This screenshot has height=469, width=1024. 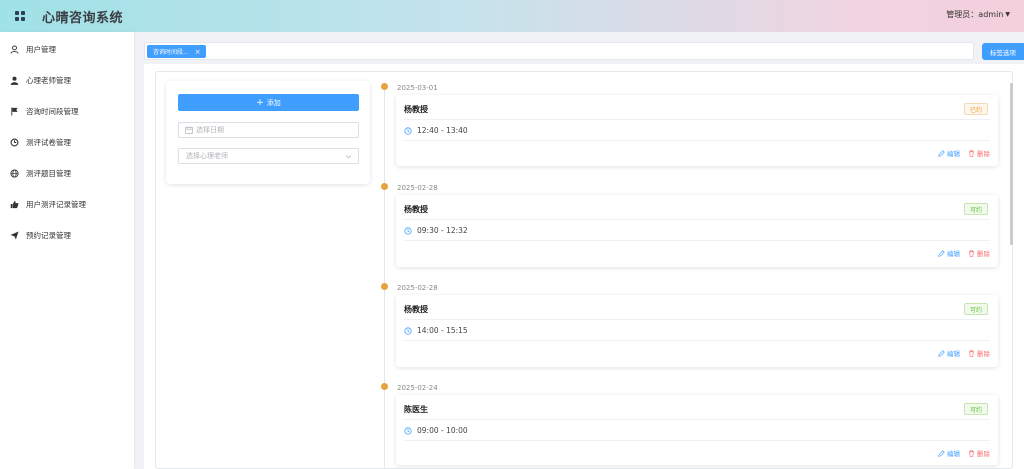 I want to click on timeslot-card: 陈医生 可约 09:00 - 10:00 编辑 删除, so click(x=697, y=430).